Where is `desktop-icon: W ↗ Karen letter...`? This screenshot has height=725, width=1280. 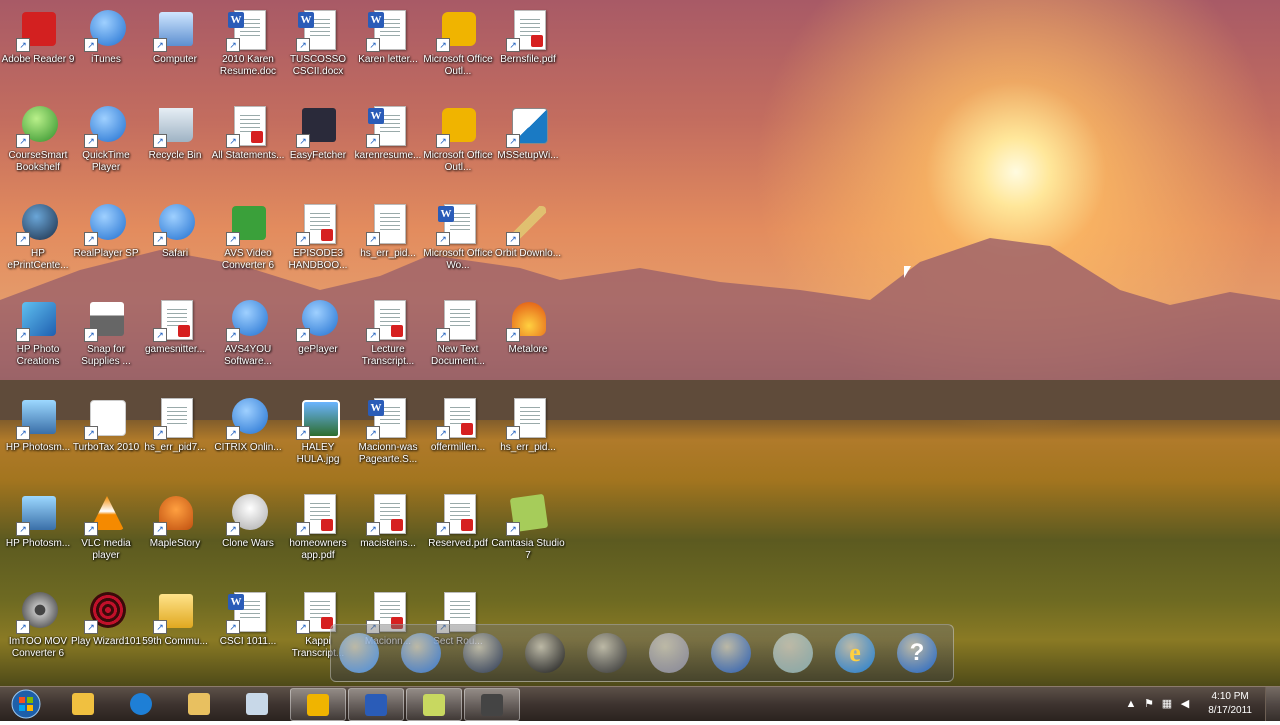
desktop-icon: W ↗ Karen letter... is located at coordinates (388, 50).